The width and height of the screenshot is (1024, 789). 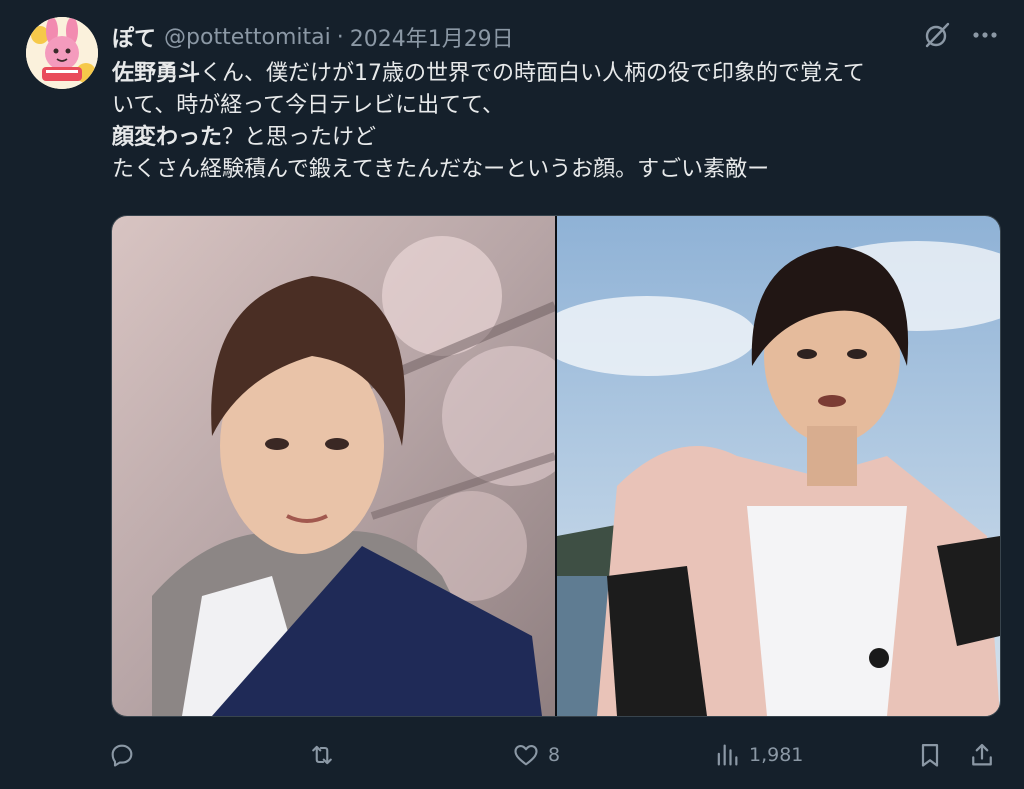 What do you see at coordinates (532, 73) in the screenshot?
I see `tweet-text-segment: くん、僕だけが17歳の世界での時面白い人柄の役で印象的で覚えて` at bounding box center [532, 73].